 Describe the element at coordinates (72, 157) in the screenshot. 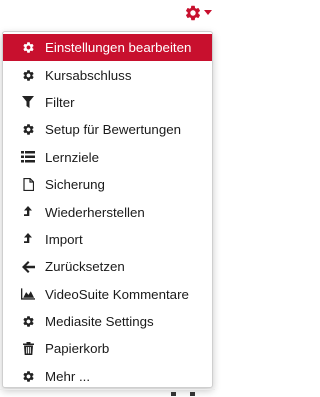

I see `menu-item-label: Lernziele` at that location.